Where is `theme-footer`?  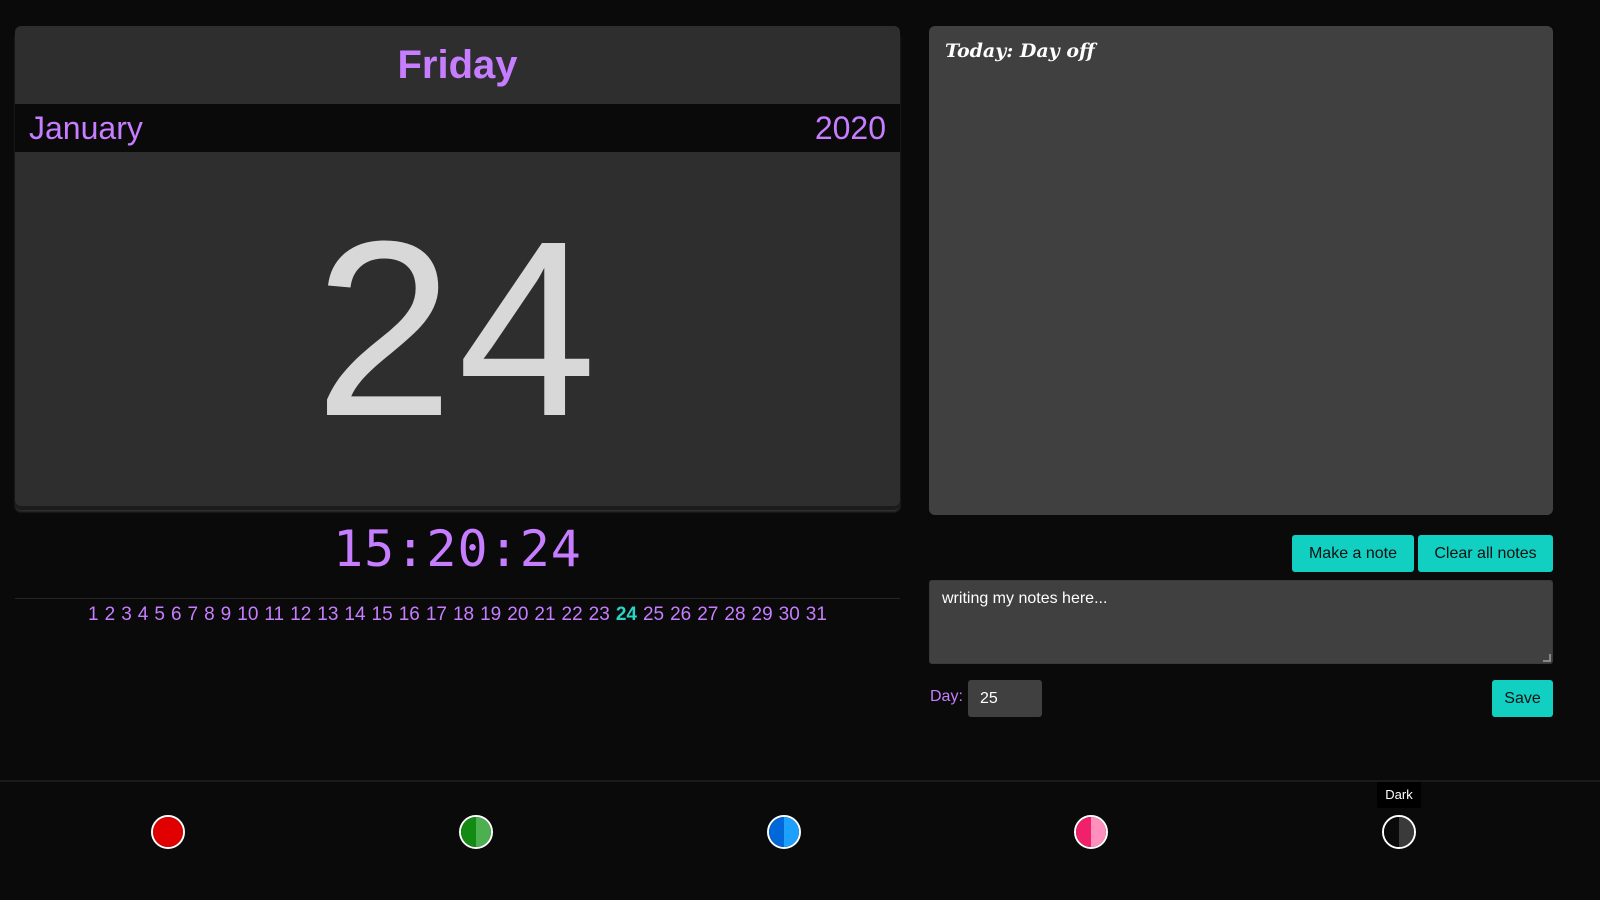
theme-footer is located at coordinates (800, 840).